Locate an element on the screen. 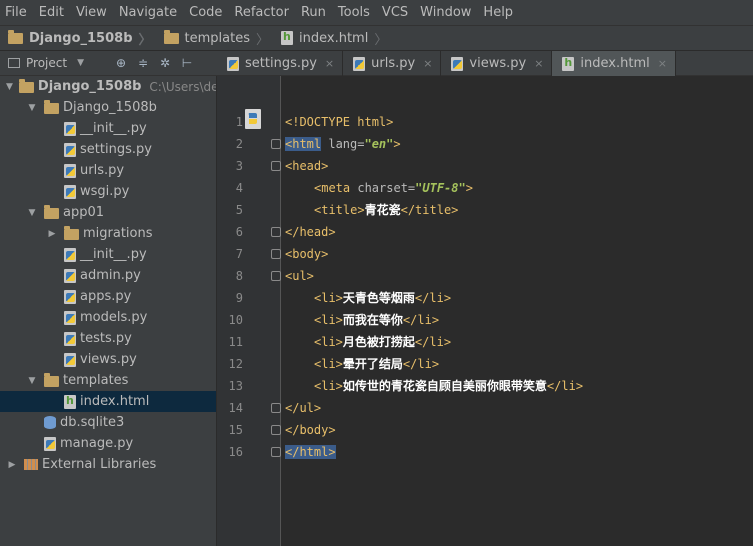  tab-views-py: views.py × is located at coordinates (497, 63).